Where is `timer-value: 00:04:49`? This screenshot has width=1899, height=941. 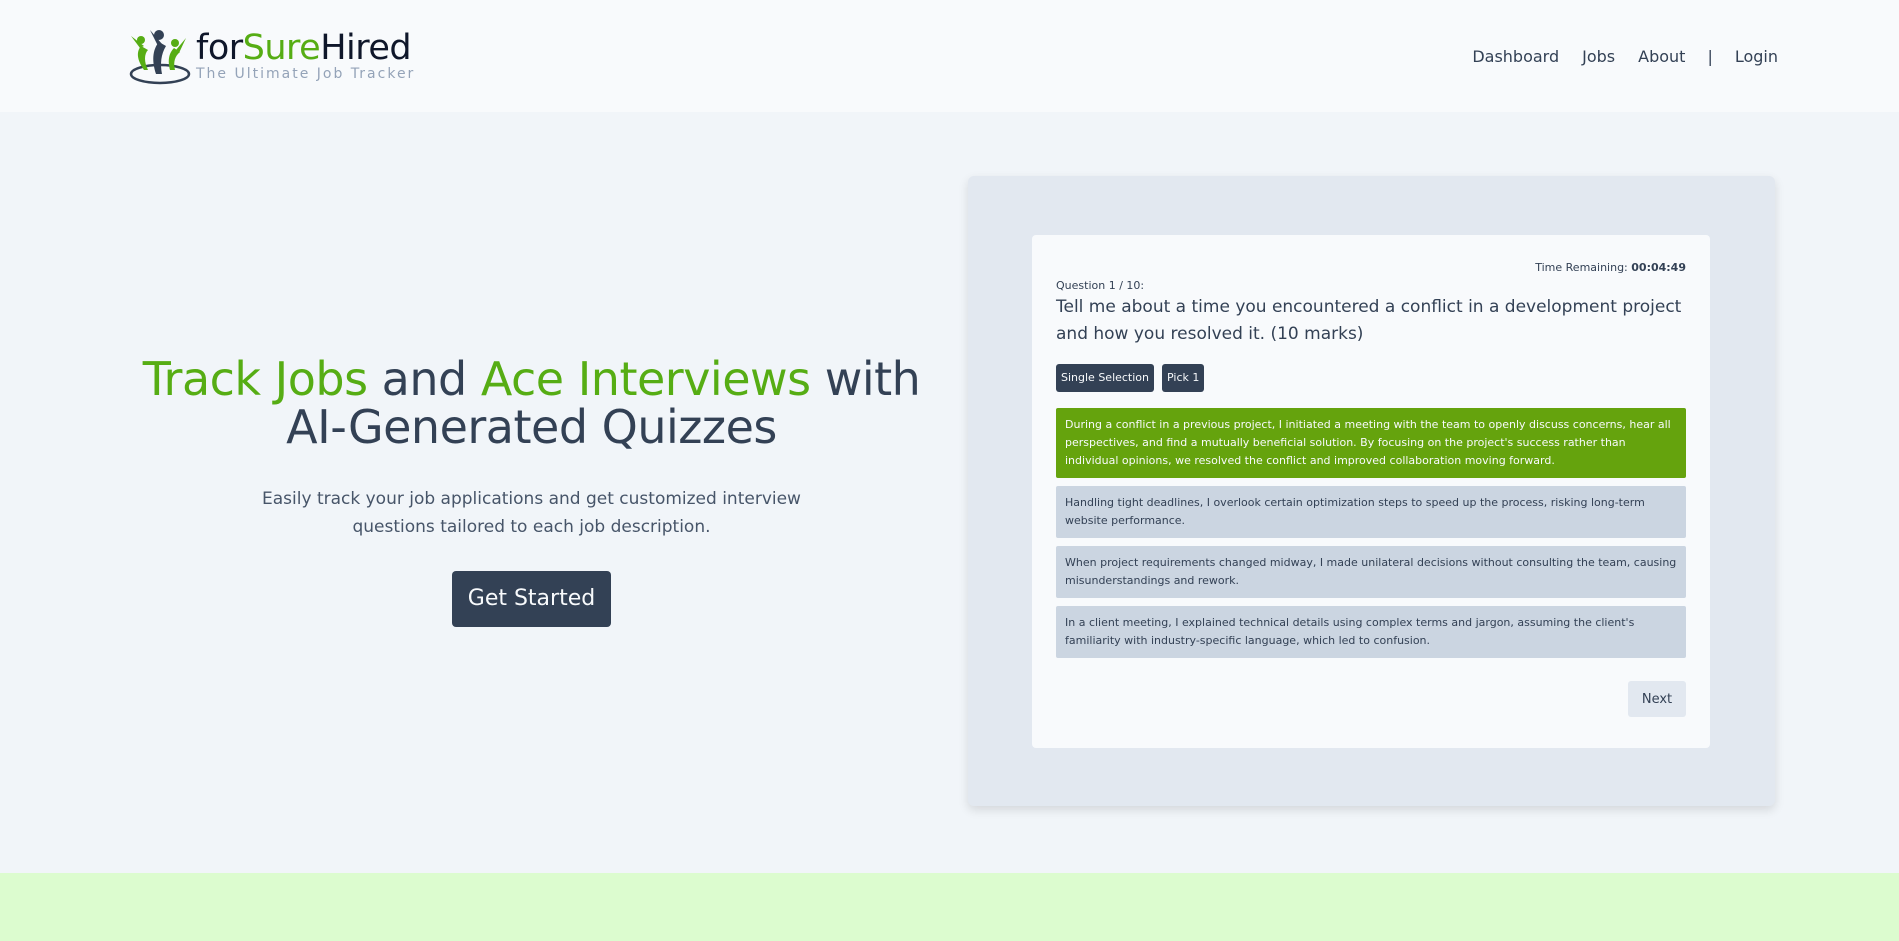 timer-value: 00:04:49 is located at coordinates (1658, 267).